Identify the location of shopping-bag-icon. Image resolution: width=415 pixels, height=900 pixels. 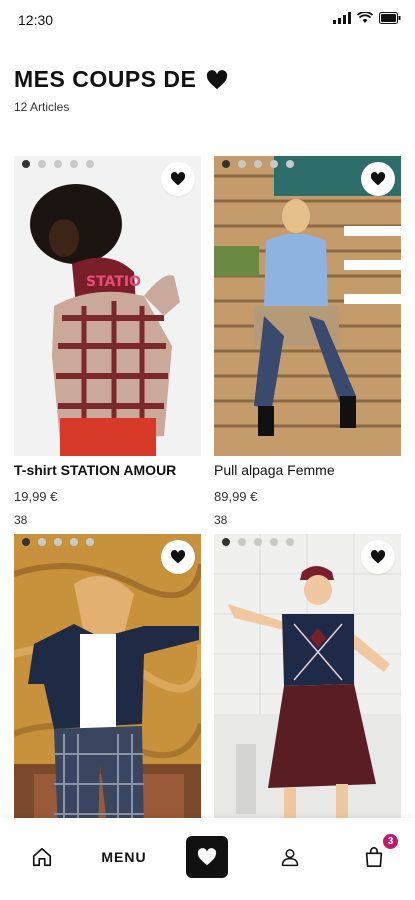
(374, 857).